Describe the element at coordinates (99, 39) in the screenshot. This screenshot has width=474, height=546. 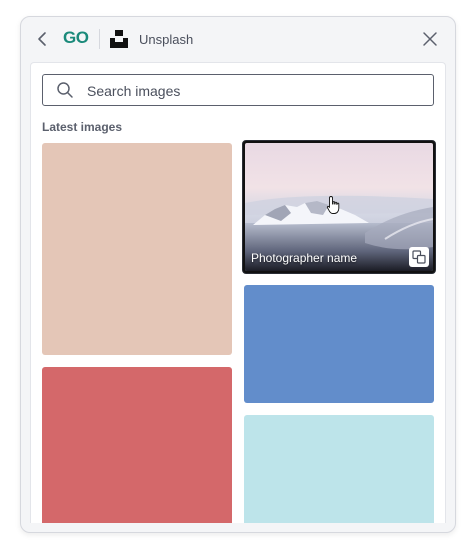
I see `header-divider` at that location.